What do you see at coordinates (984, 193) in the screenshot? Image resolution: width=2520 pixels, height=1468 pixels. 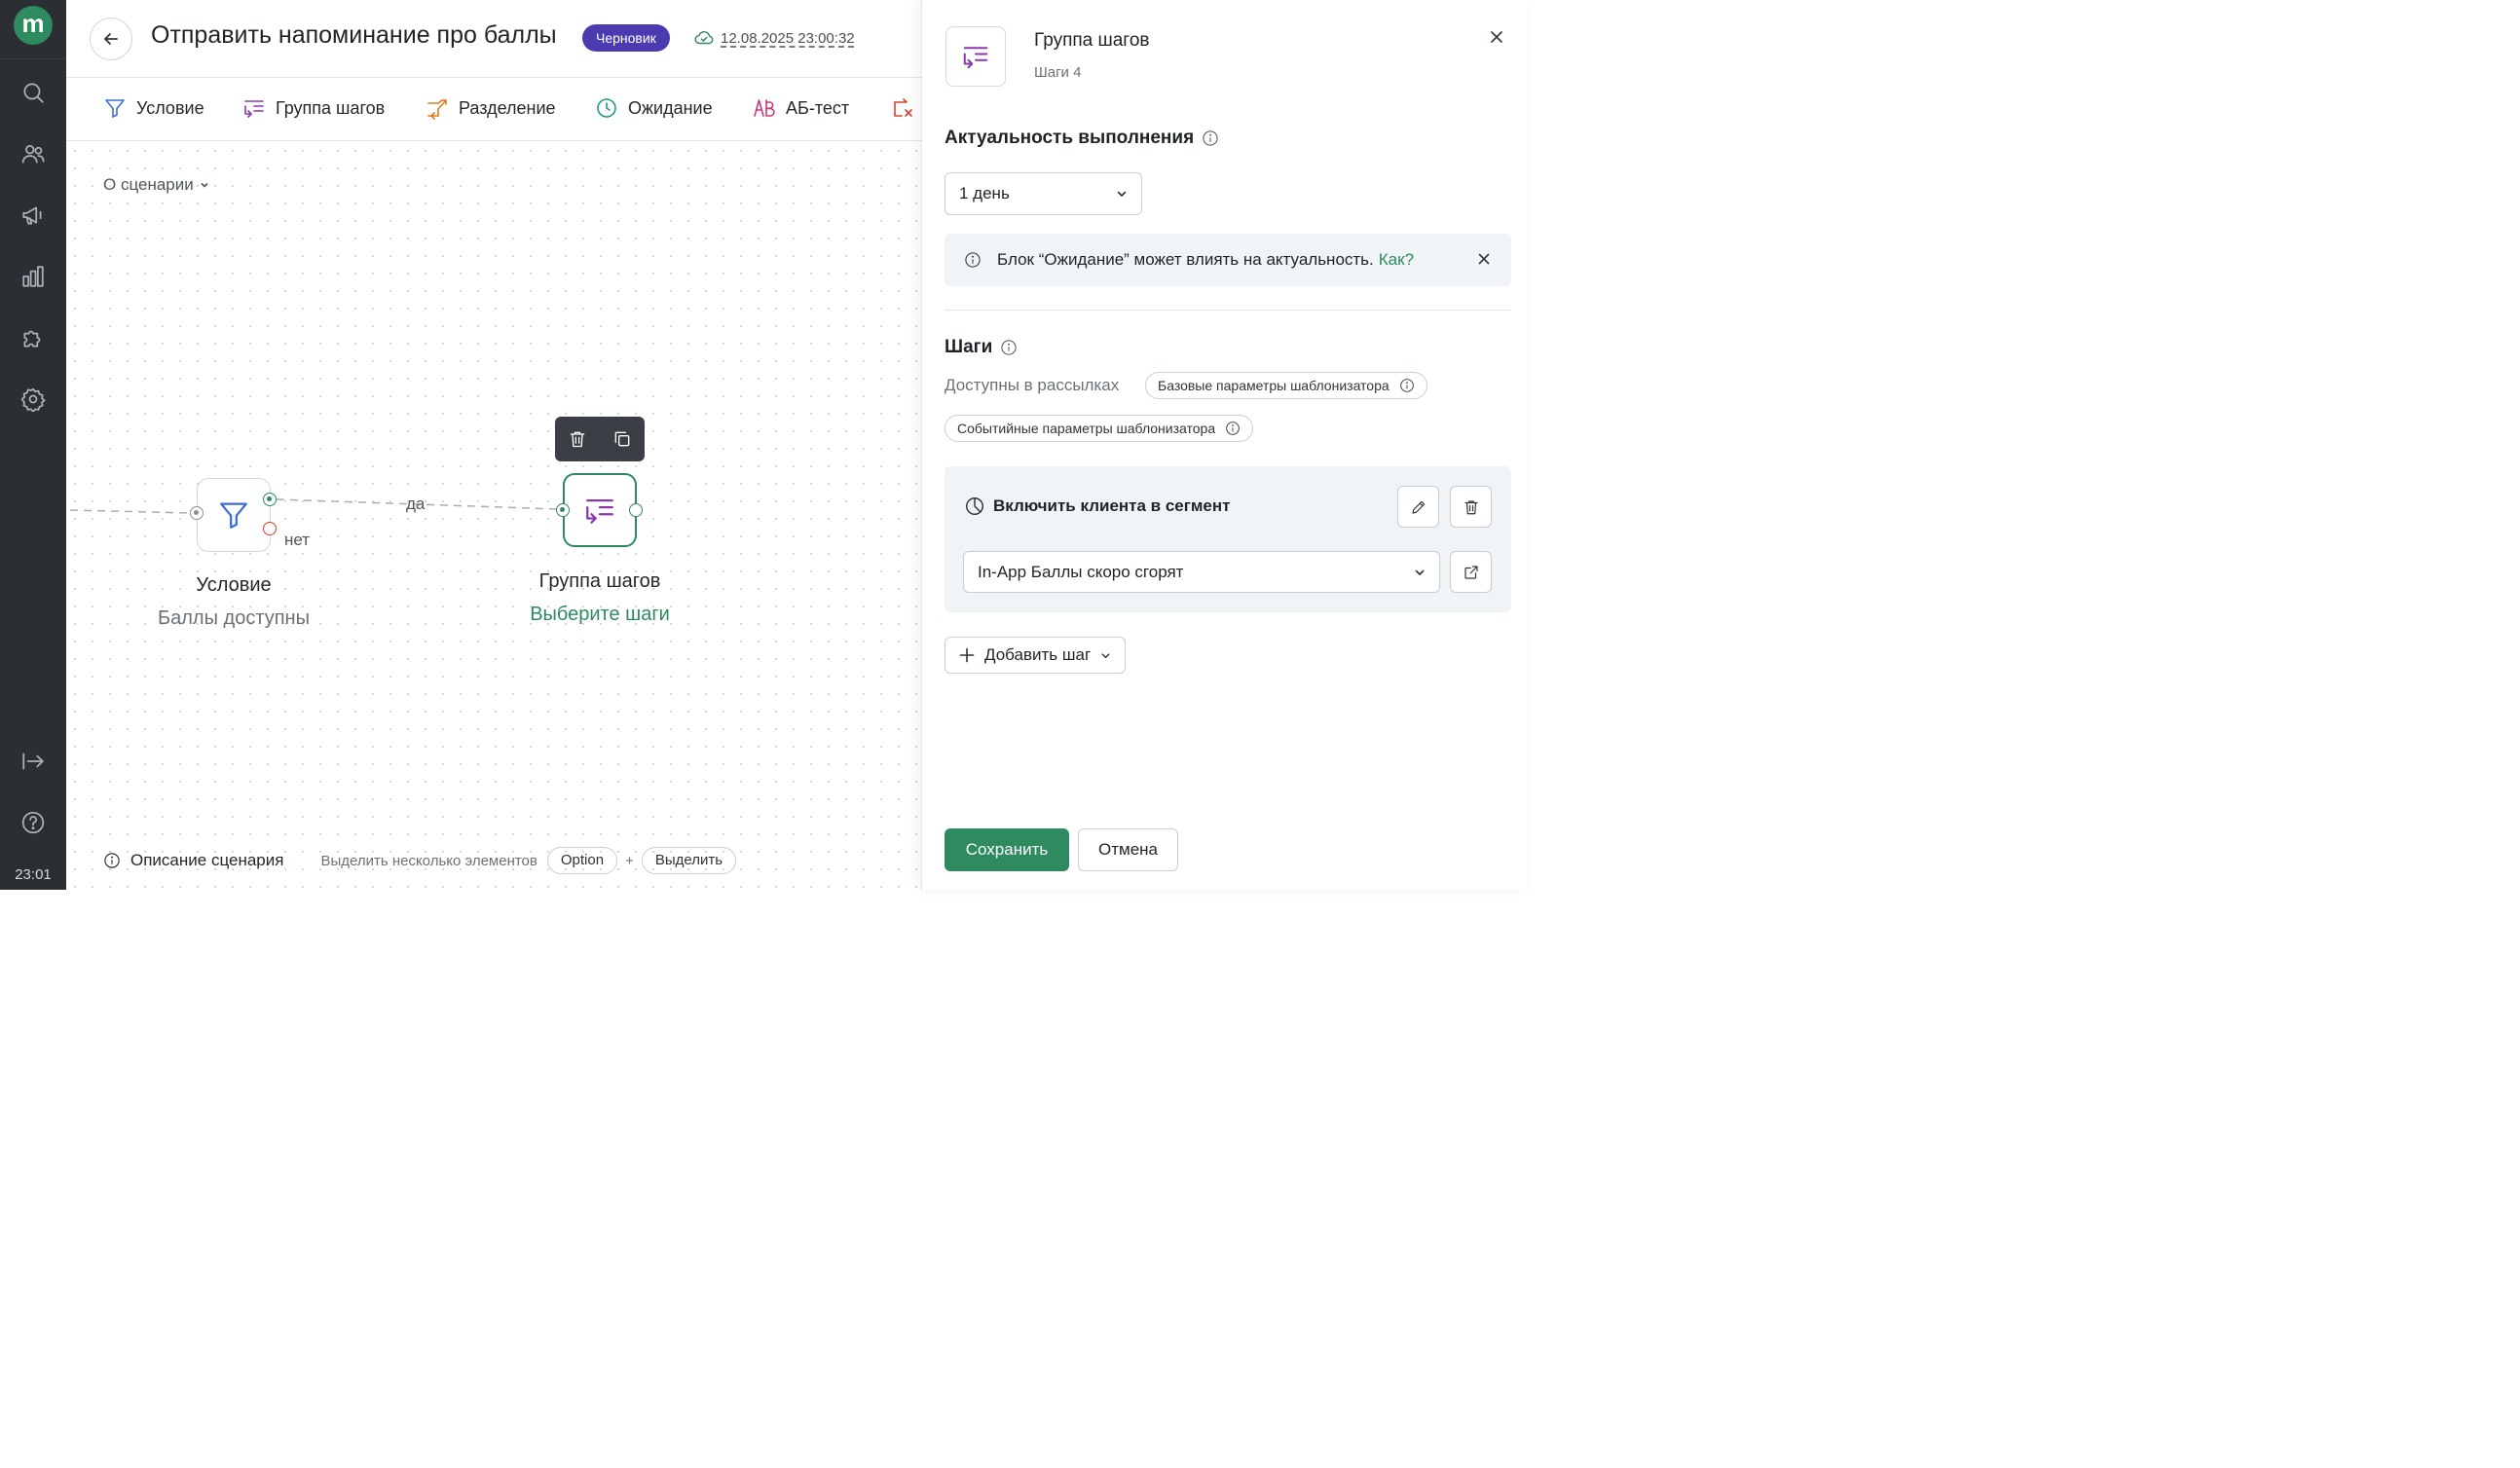 I see `relevance-select-value: 1 день` at bounding box center [984, 193].